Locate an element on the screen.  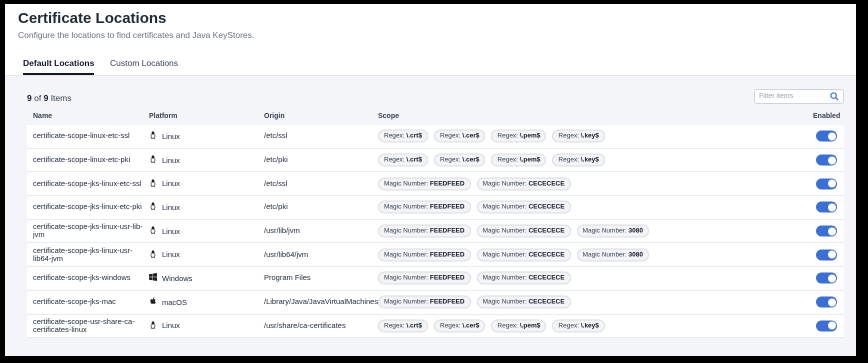
column-header-enabled: Enabled is located at coordinates (826, 116).